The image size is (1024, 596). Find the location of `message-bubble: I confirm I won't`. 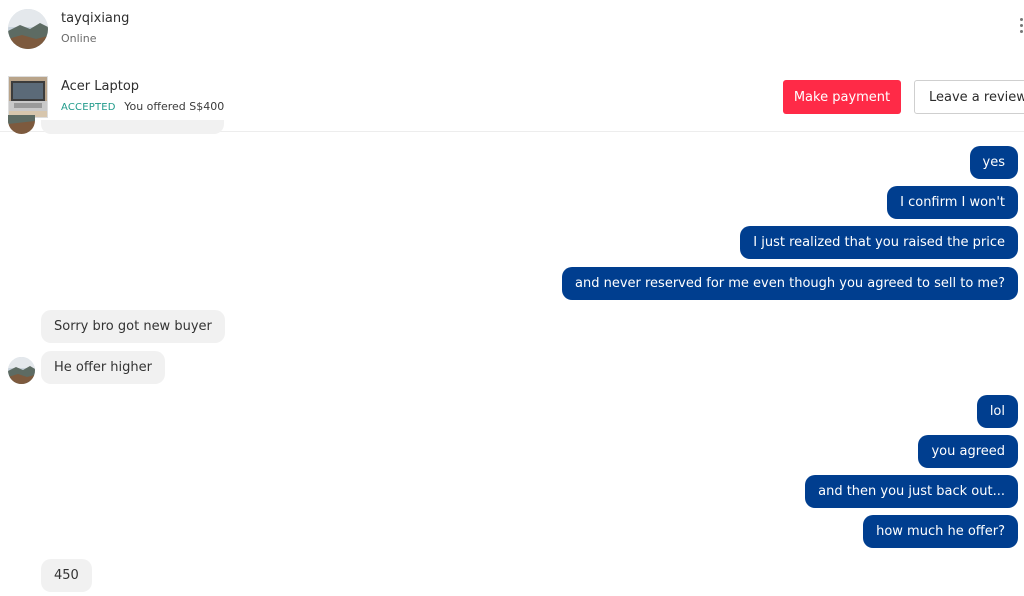

message-bubble: I confirm I won't is located at coordinates (952, 202).